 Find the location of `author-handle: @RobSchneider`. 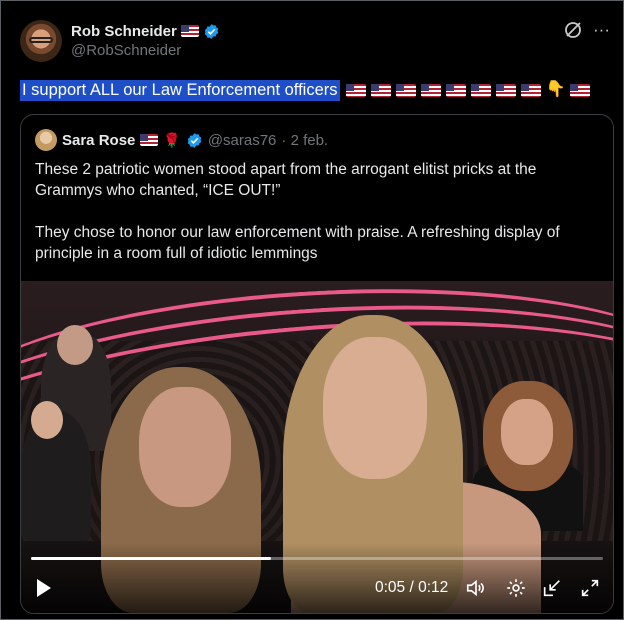

author-handle: @RobSchneider is located at coordinates (126, 50).